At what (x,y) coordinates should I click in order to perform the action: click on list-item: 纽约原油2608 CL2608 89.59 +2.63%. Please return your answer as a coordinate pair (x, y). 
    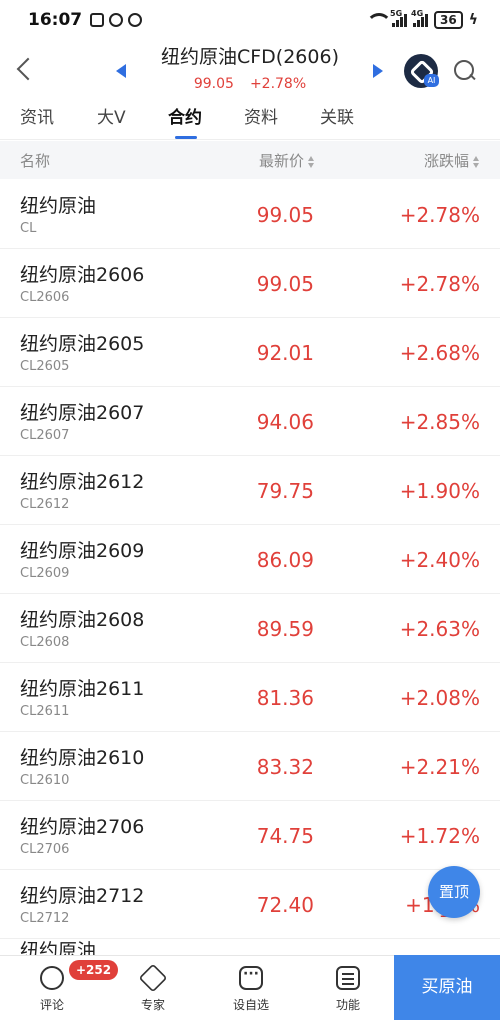
    Looking at the image, I should click on (250, 628).